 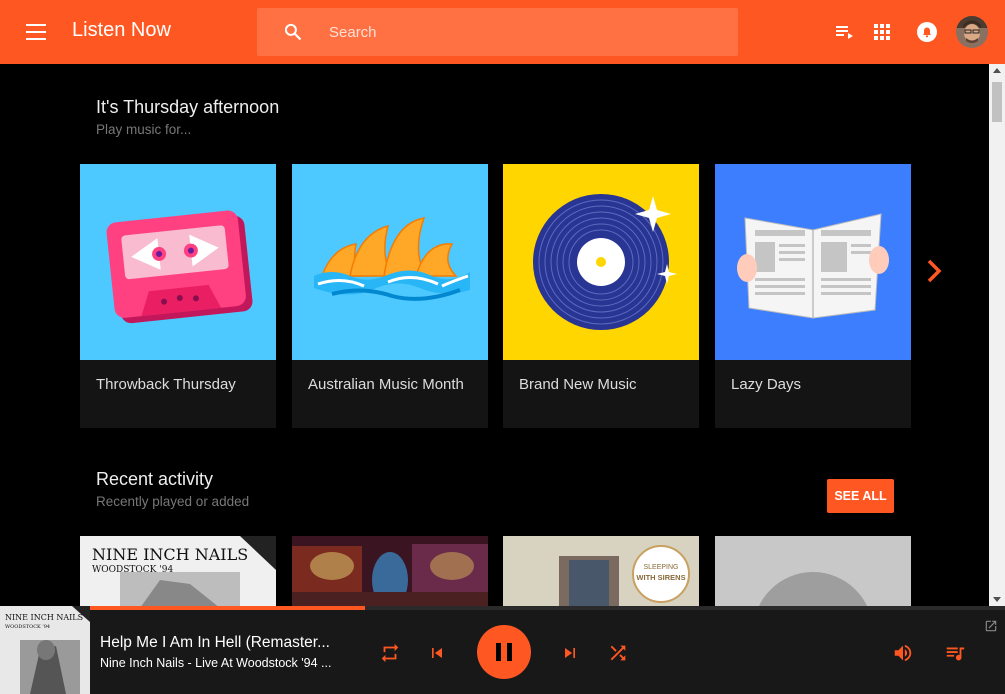 What do you see at coordinates (390, 653) in the screenshot?
I see `repeat-icon` at bounding box center [390, 653].